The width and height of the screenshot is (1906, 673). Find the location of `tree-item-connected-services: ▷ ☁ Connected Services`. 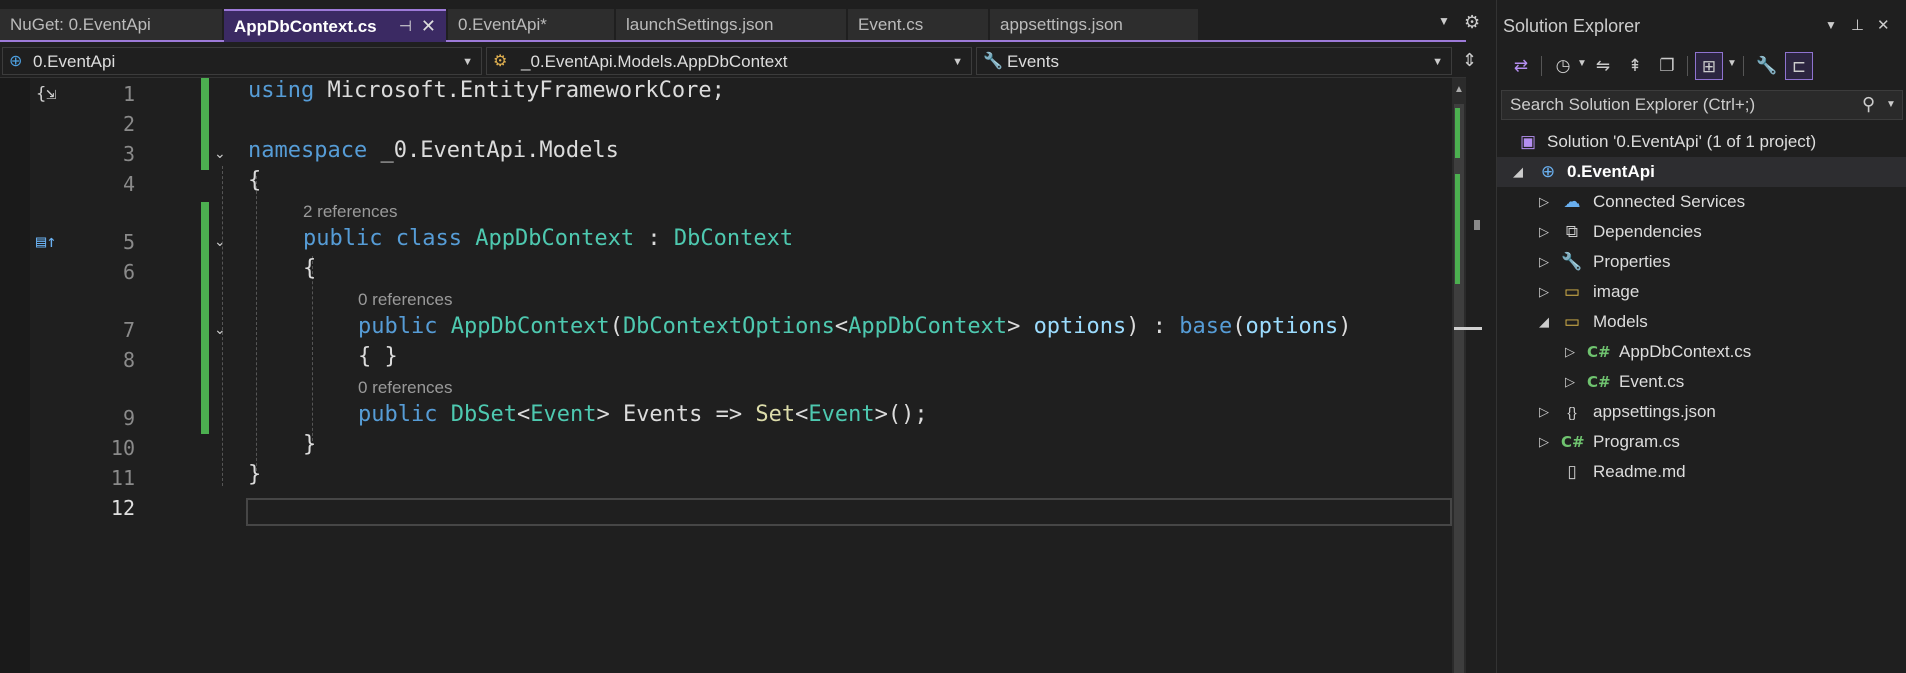

tree-item-connected-services: ▷ ☁ Connected Services is located at coordinates (1701, 202).